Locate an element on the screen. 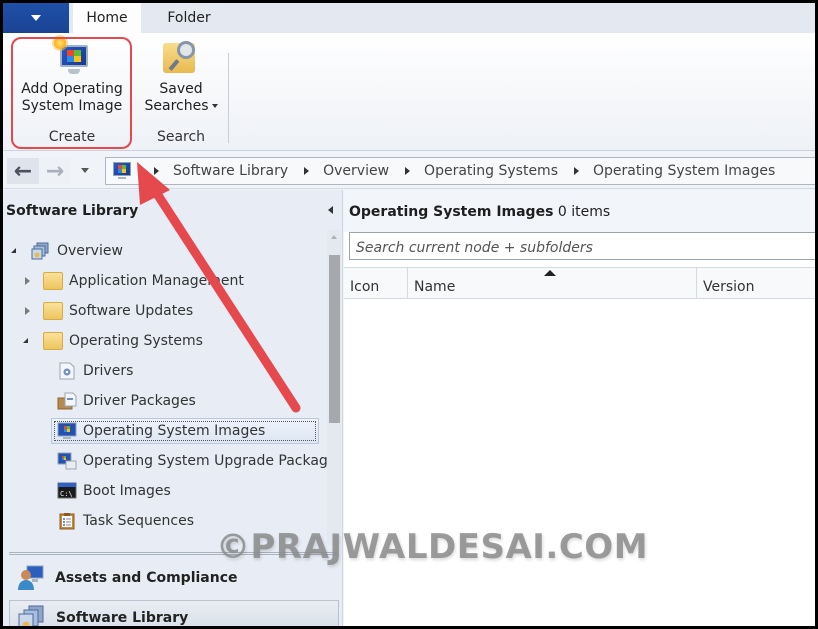 The image size is (818, 629). item-count: 0 items is located at coordinates (584, 212).